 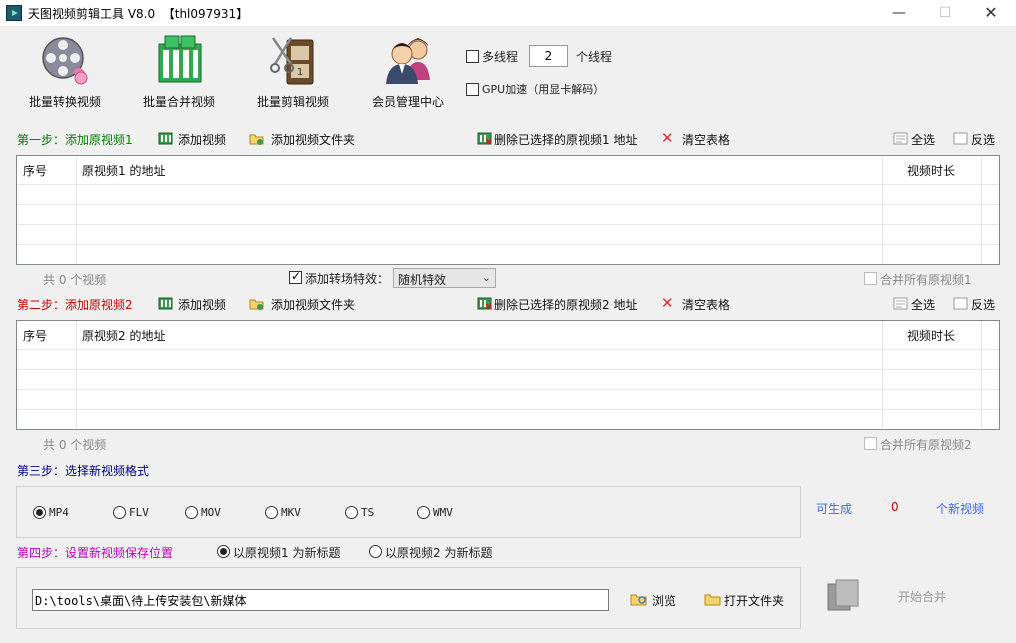 I want to click on filmstrip-merge-icon, so click(x=180, y=59).